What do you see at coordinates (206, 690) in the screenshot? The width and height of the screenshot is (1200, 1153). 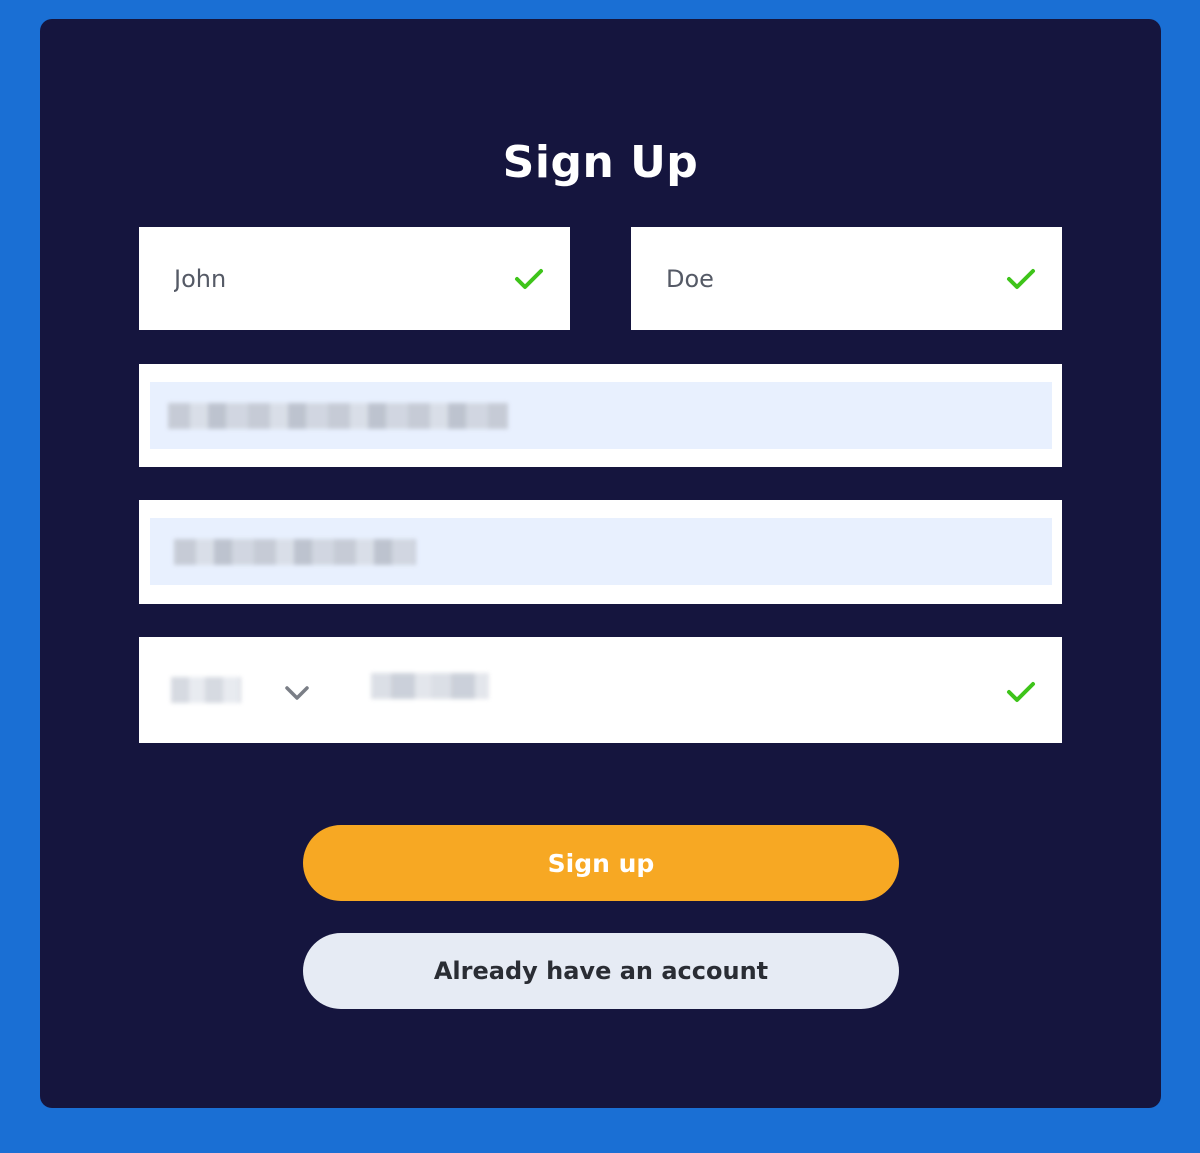 I see `redacted-country-code` at bounding box center [206, 690].